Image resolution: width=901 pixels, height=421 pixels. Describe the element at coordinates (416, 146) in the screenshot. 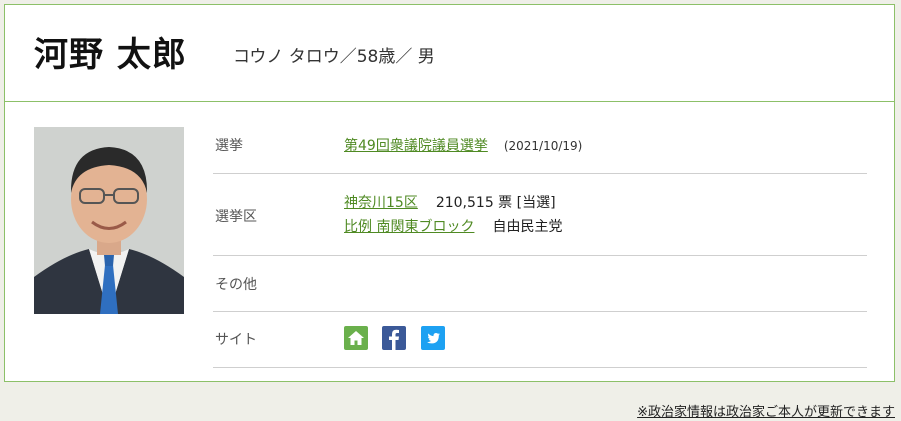

I see `election-link: 第49回衆議院議員選挙` at that location.